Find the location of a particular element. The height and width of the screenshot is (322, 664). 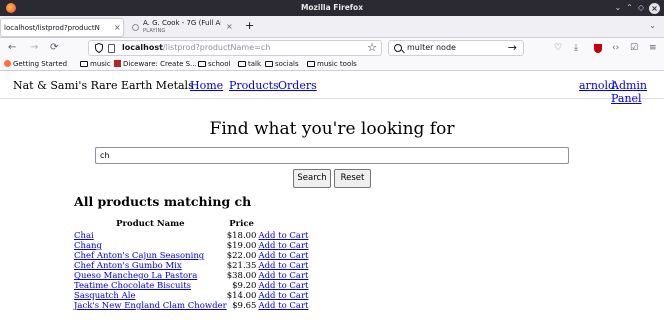

bookmark-getting-started: Getting Started is located at coordinates (35, 64).